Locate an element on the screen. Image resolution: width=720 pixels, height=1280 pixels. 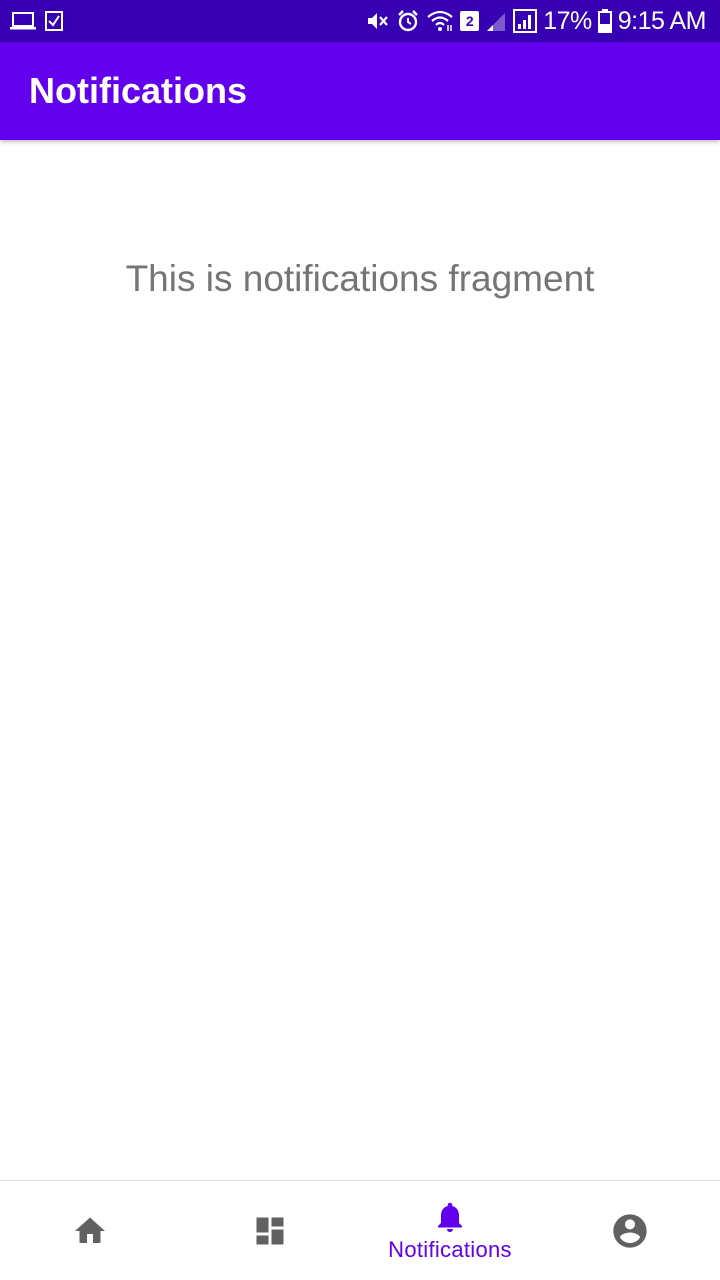
home-icon is located at coordinates (90, 1231).